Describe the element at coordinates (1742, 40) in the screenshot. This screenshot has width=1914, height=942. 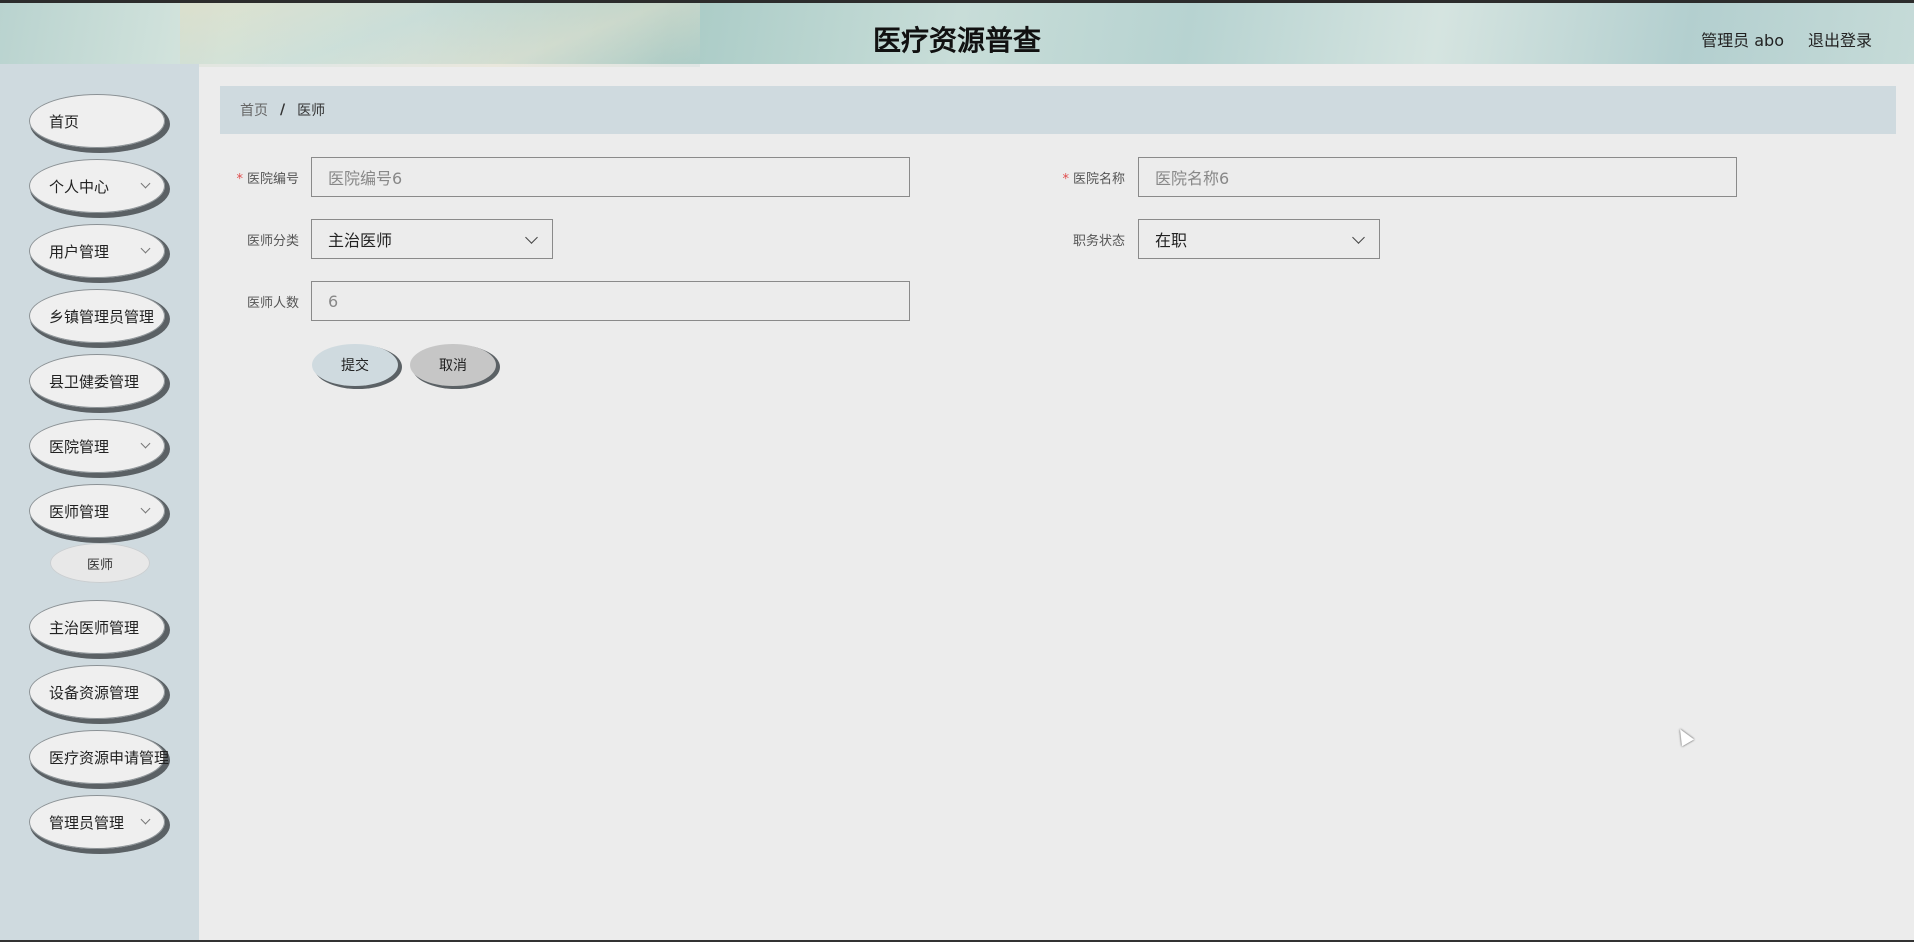
I see `current-user-label: 管理员 abo` at that location.